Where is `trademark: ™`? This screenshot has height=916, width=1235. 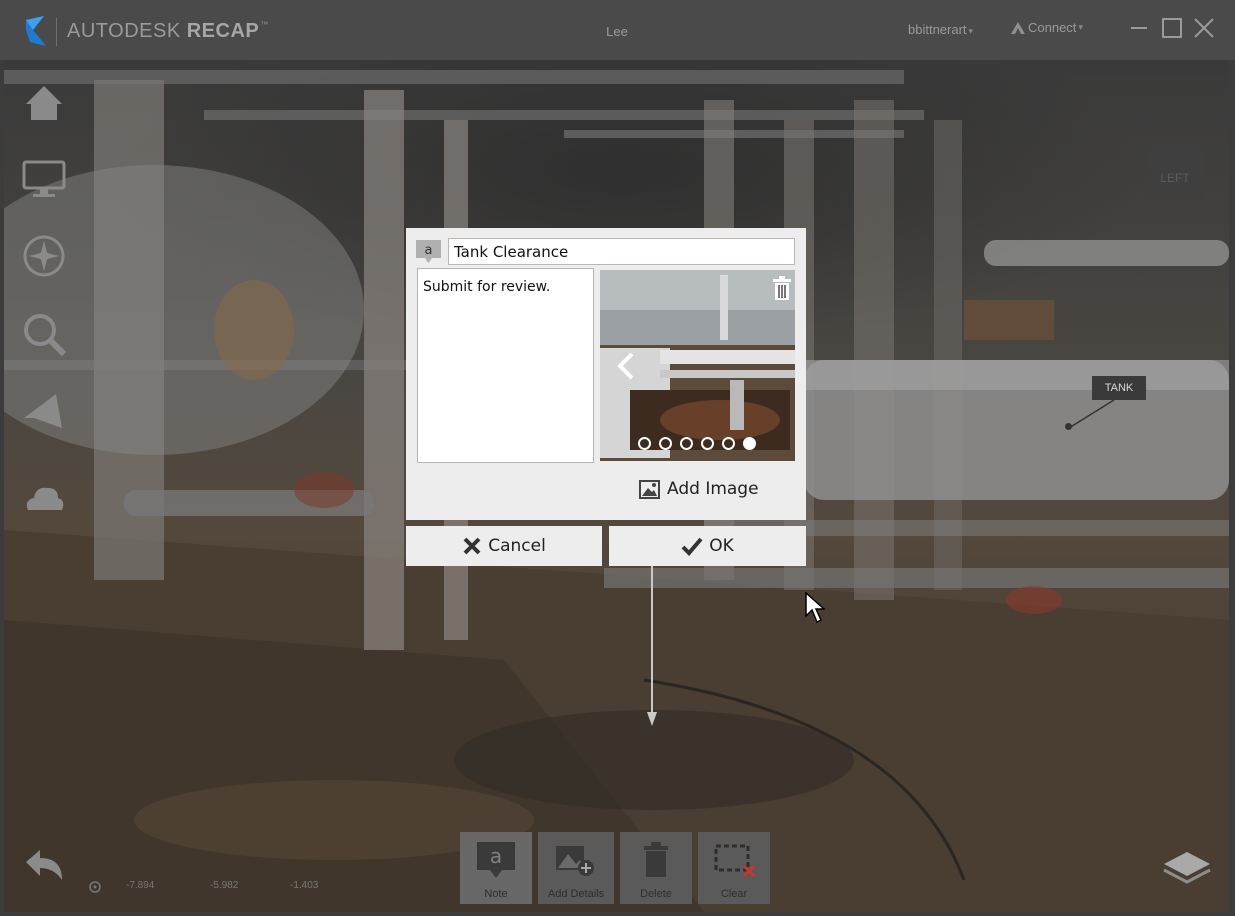
trademark: ™ is located at coordinates (264, 24).